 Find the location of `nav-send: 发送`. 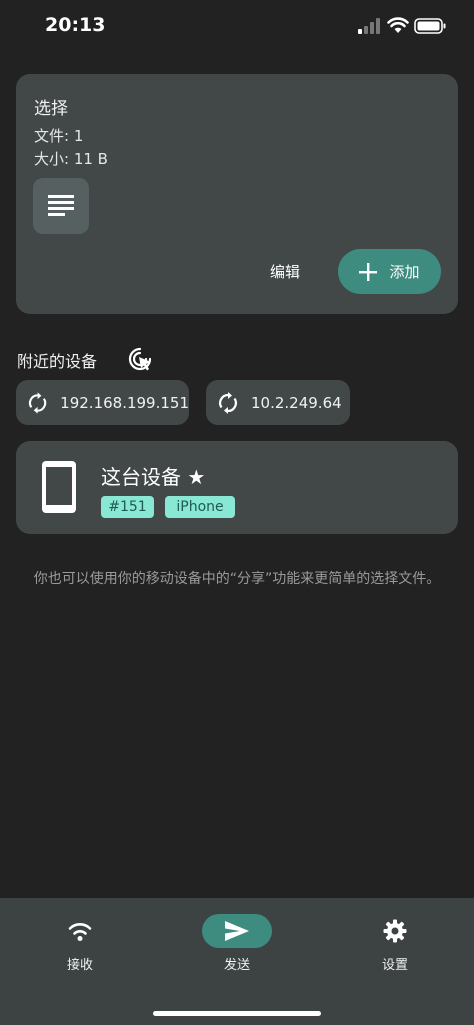

nav-send: 发送 is located at coordinates (237, 943).